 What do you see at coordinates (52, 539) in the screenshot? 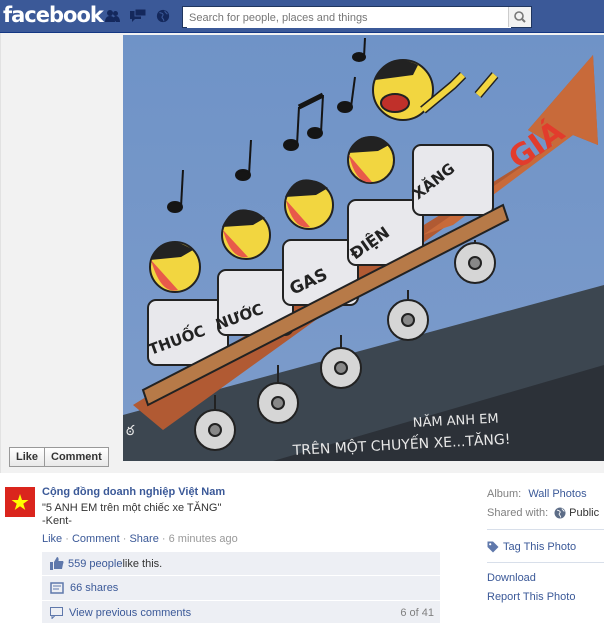
I see `like-link: Like` at bounding box center [52, 539].